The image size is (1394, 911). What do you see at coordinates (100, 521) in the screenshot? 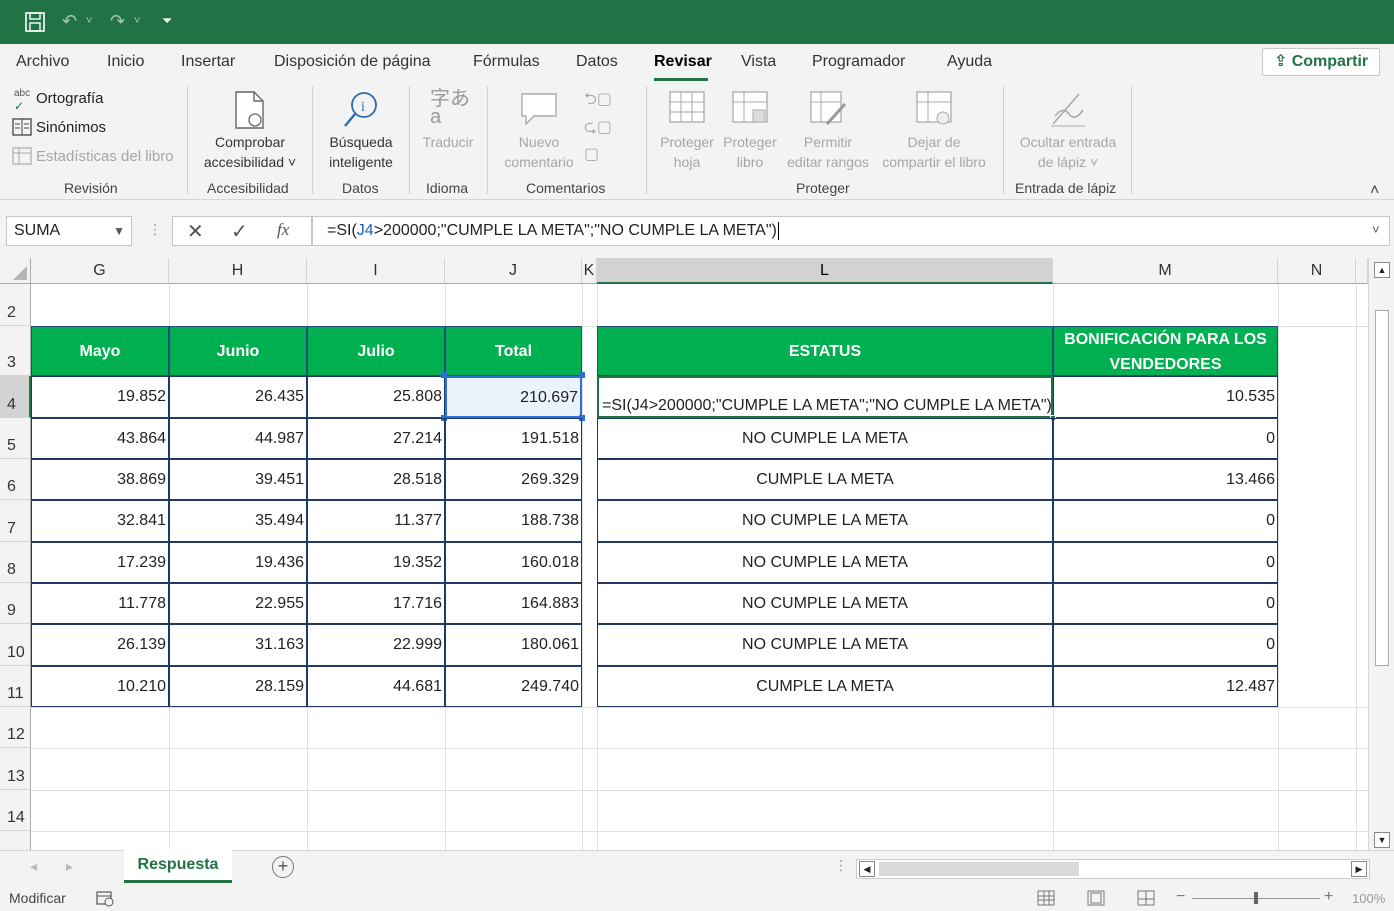
I see `cell-g7: 32.841` at bounding box center [100, 521].